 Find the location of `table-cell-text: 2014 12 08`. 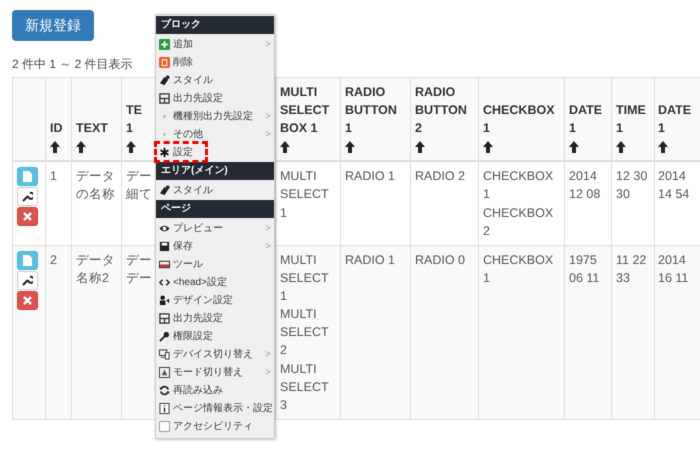

table-cell-text: 2014 12 08 is located at coordinates (585, 186).